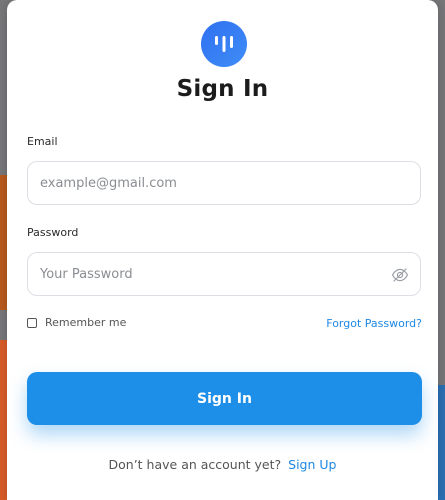 This screenshot has height=500, width=445. I want to click on remember-me-option: Remember me, so click(76, 322).